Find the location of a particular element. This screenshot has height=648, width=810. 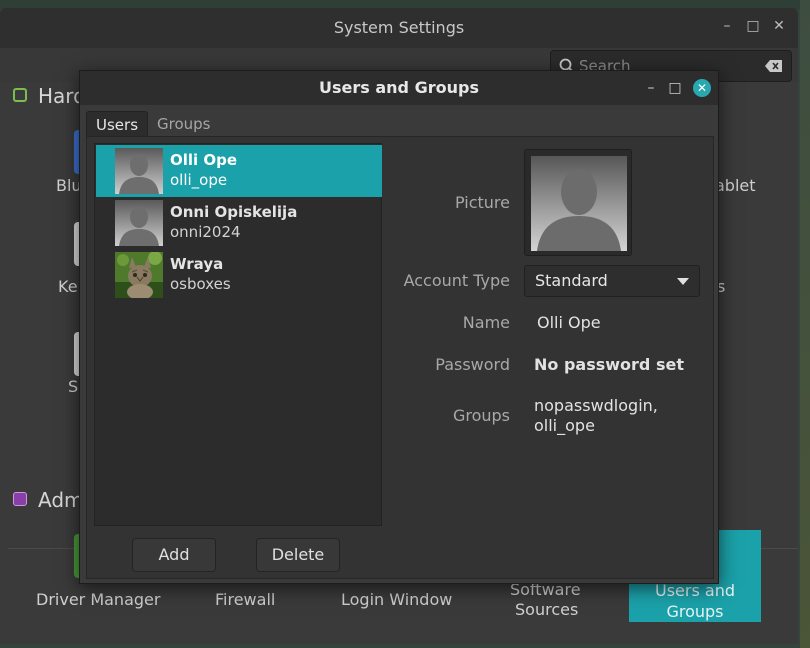

user-row-onni-opiskelija: Onni Opiskelija onni2024 is located at coordinates (239, 223).